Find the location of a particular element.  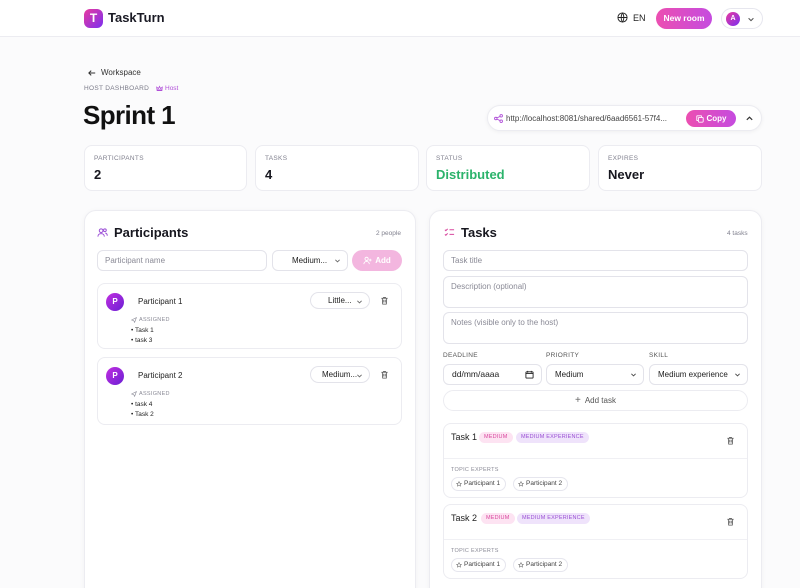

user-menu-button: A is located at coordinates (742, 18).